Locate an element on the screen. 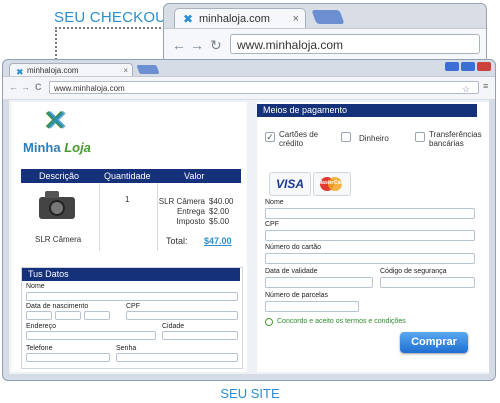 This screenshot has height=403, width=500. birth-day-input is located at coordinates (39, 315).